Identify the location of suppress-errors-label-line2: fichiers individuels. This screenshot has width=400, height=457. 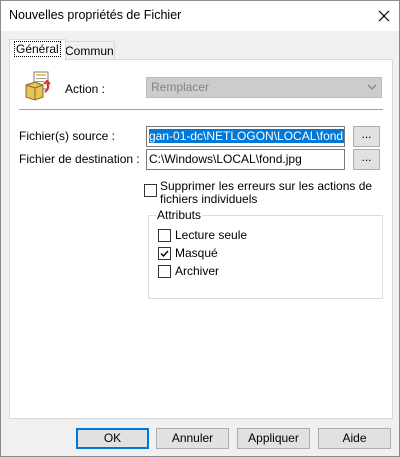
(209, 199).